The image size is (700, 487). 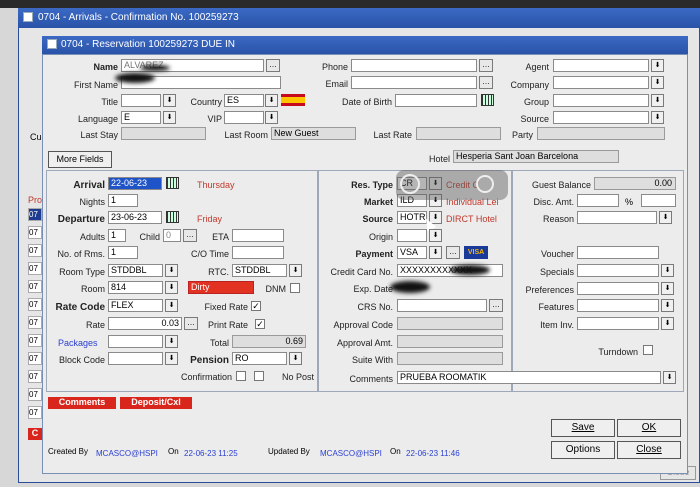 What do you see at coordinates (135, 270) in the screenshot?
I see `room-type-field: STDDBL` at bounding box center [135, 270].